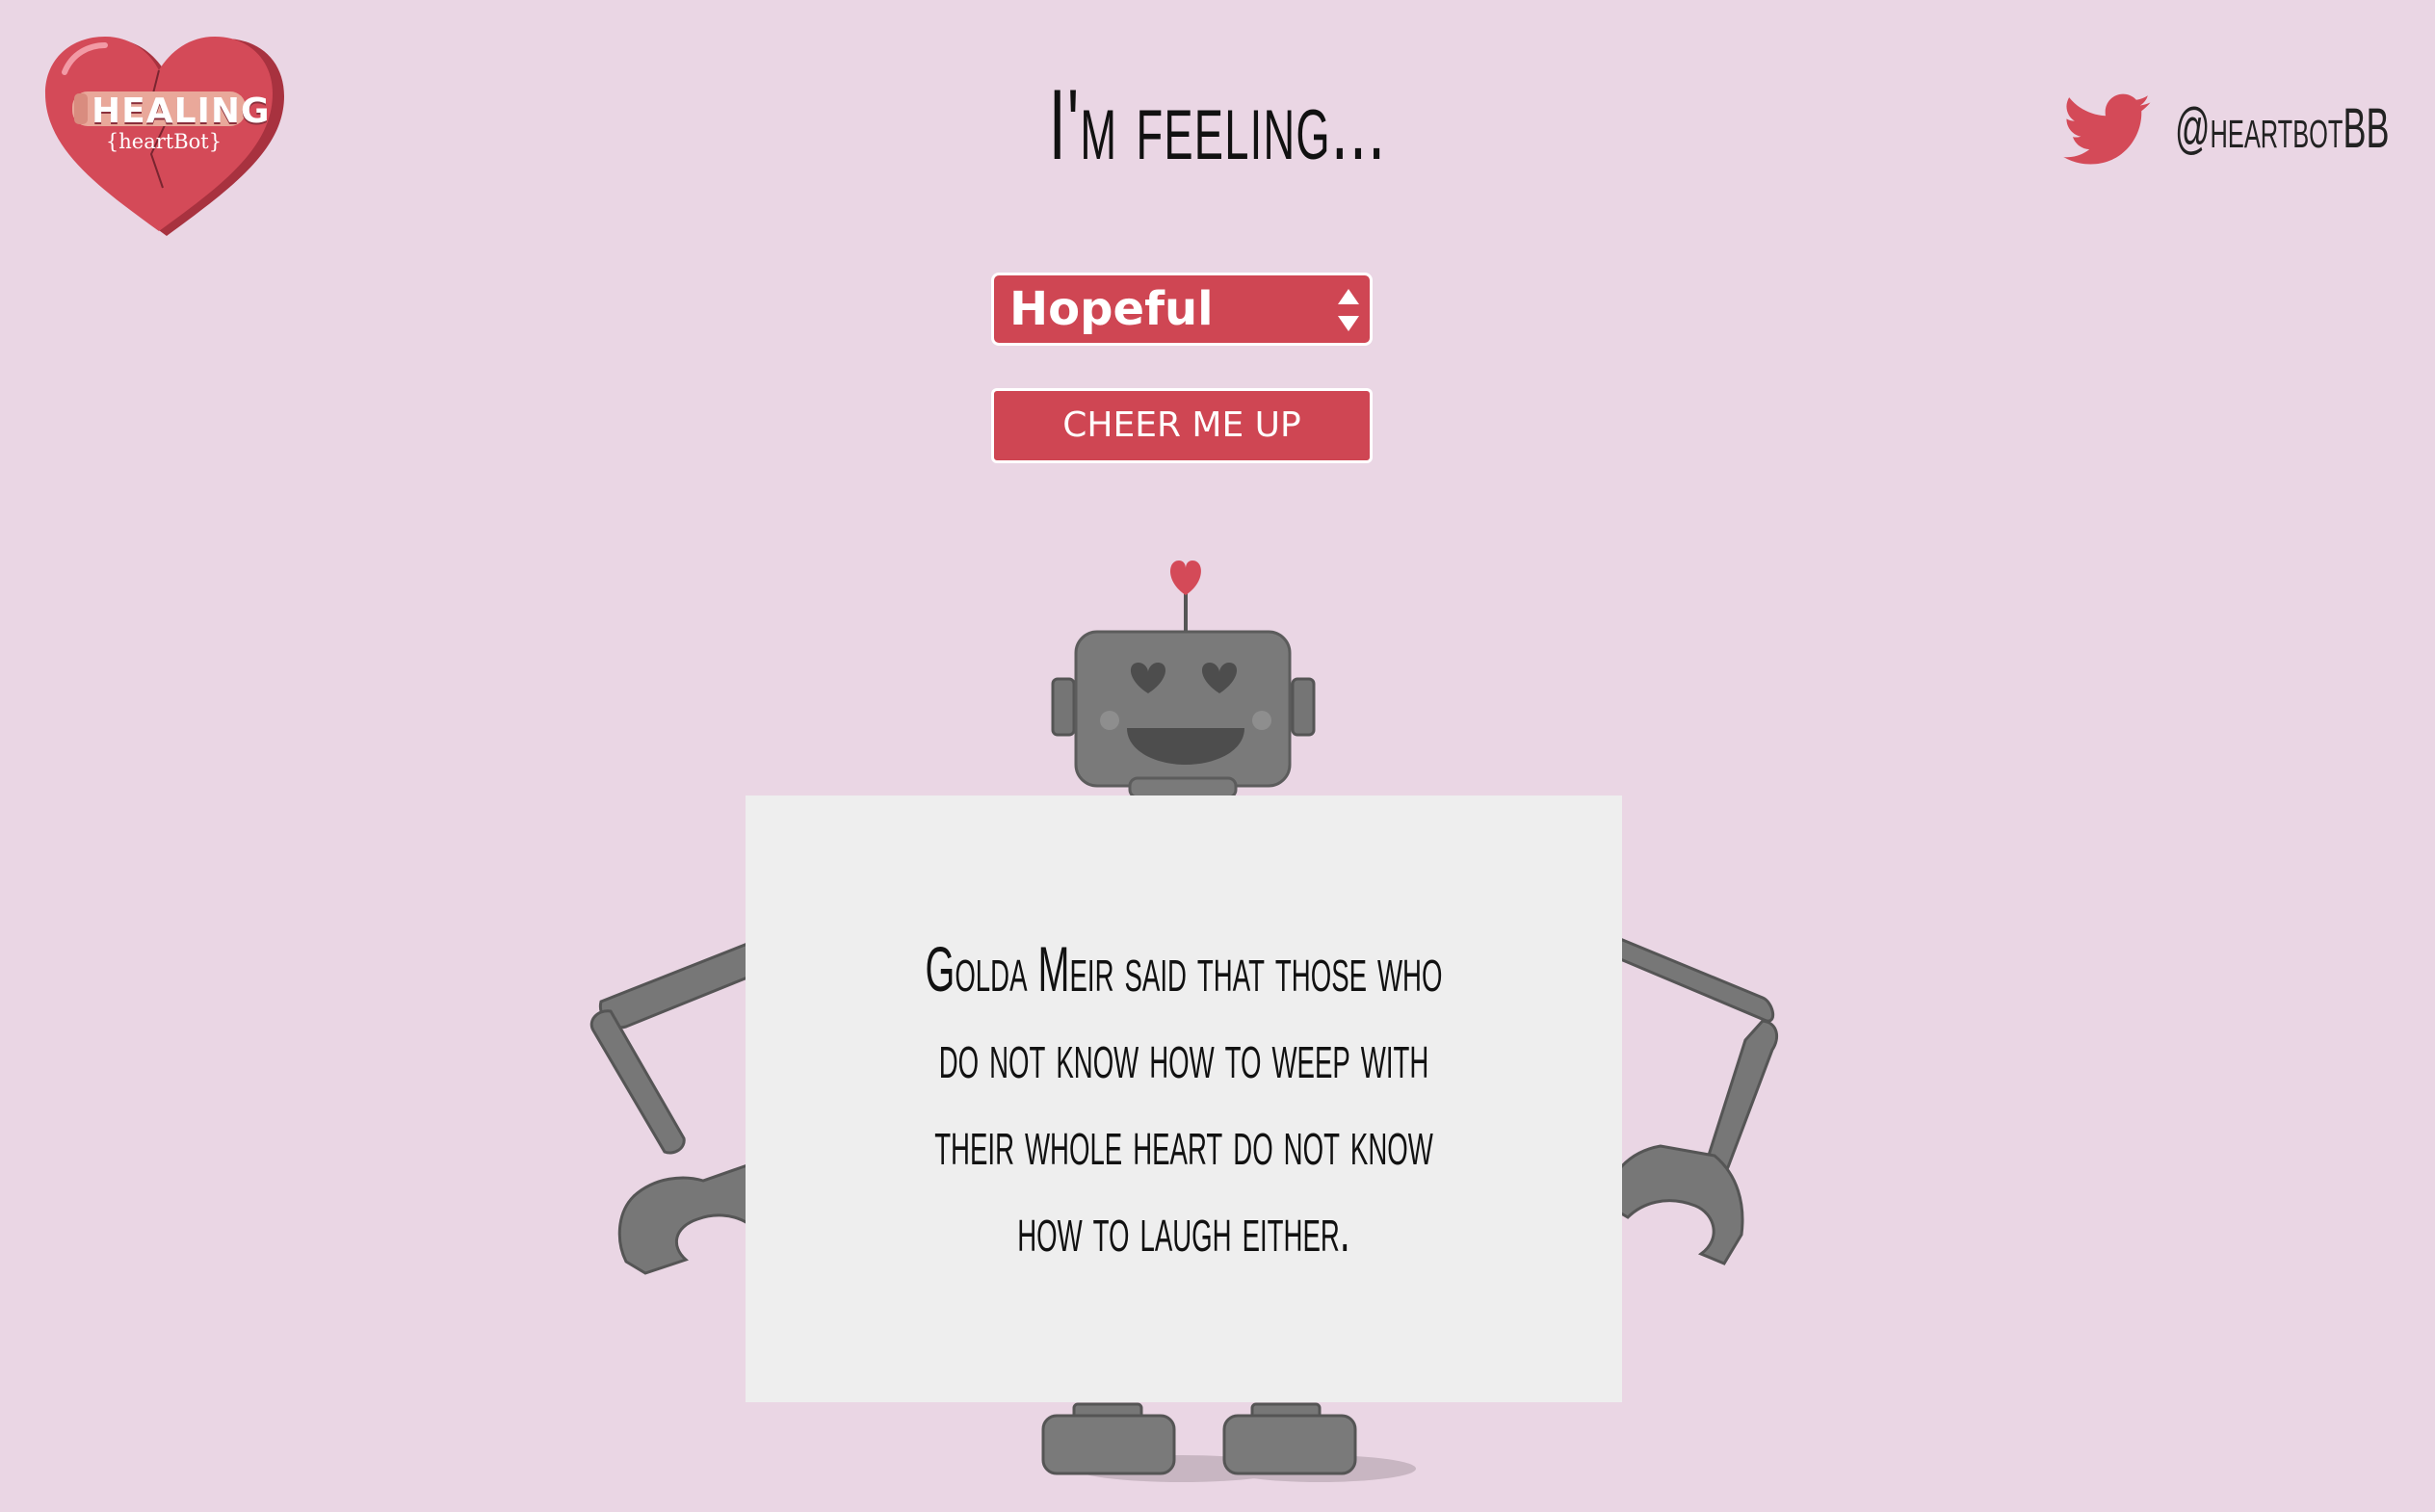 This screenshot has width=2435, height=1512. Describe the element at coordinates (1348, 310) in the screenshot. I see `select-updown-icon` at that location.